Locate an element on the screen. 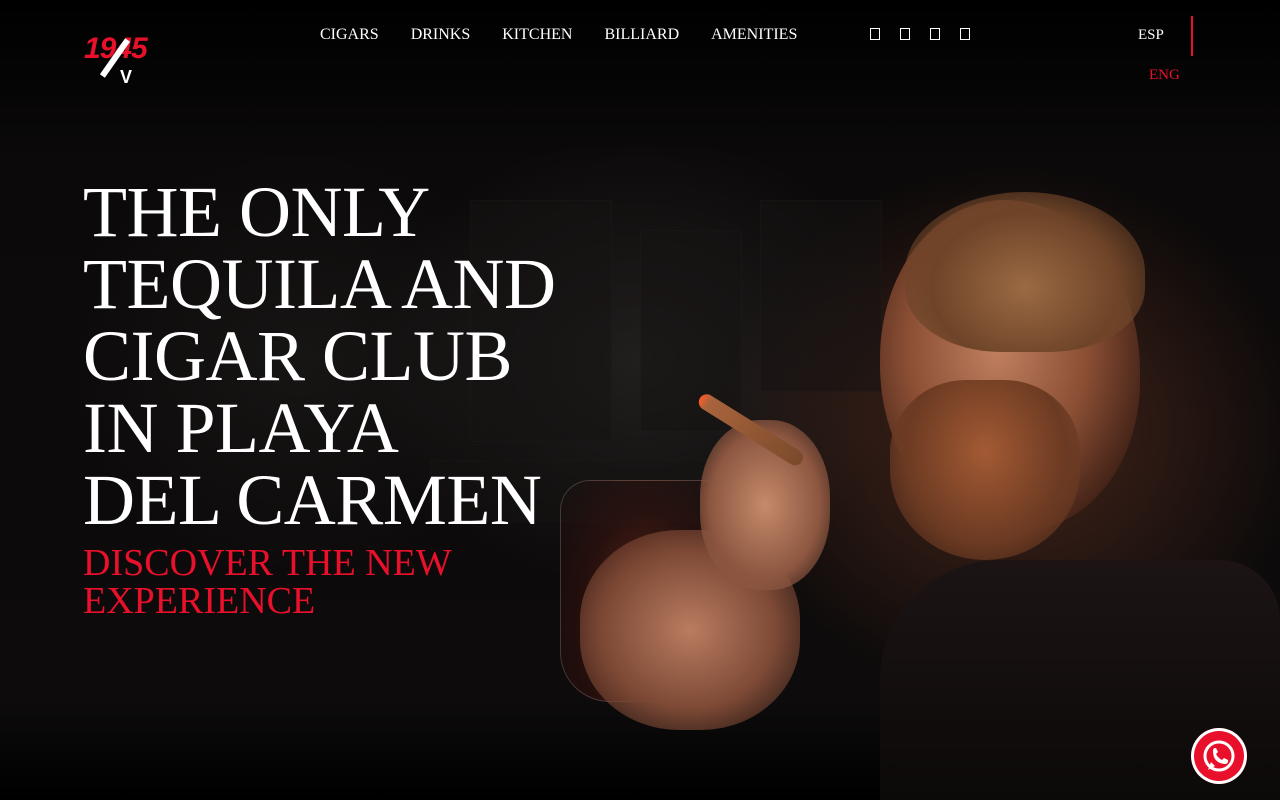 This screenshot has width=1280, height=800. youtube-icon is located at coordinates (965, 34).